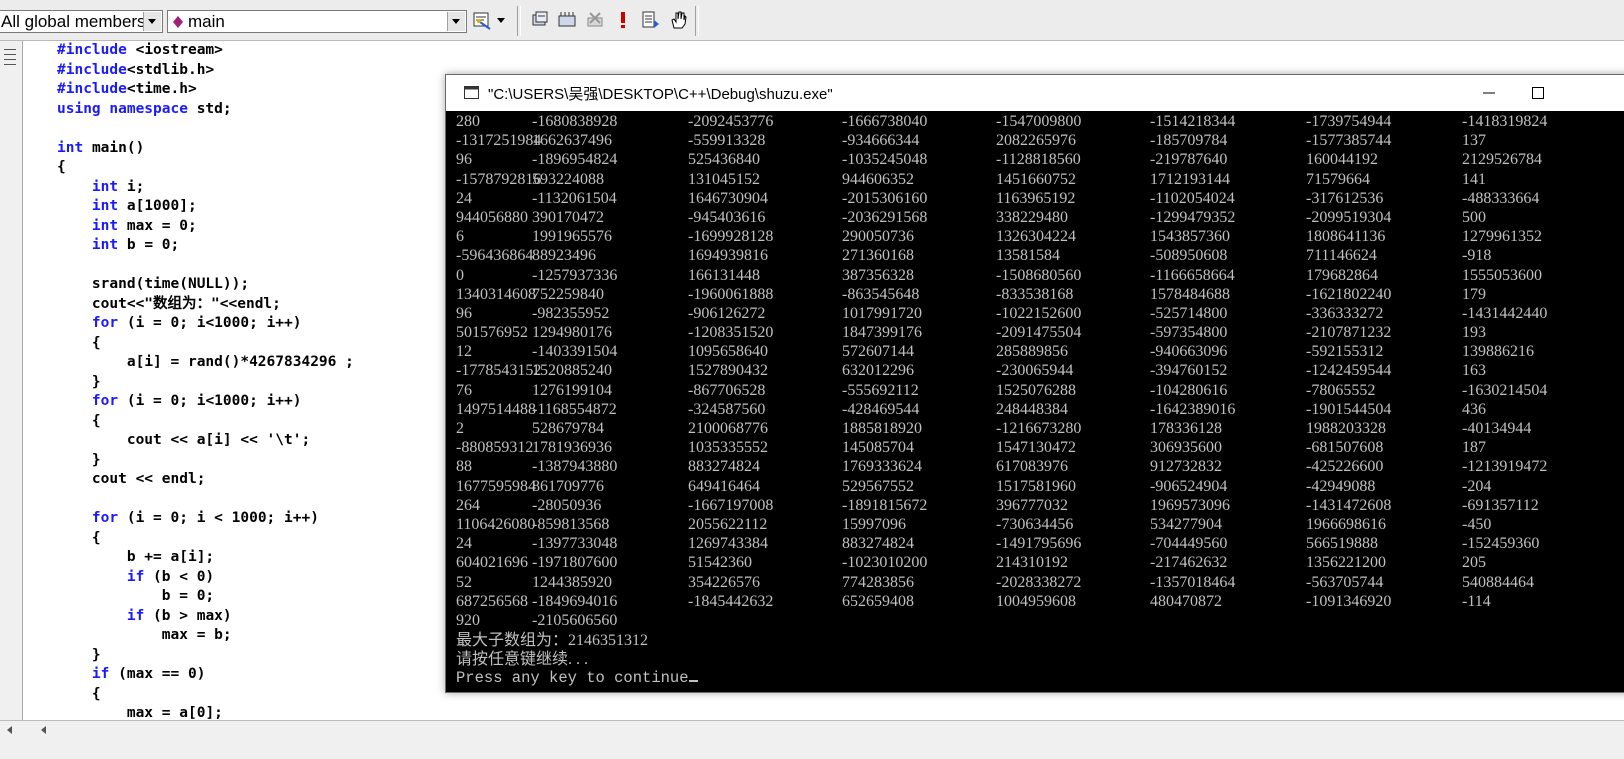 This screenshot has width=1624, height=759. I want to click on console-value: -559913328, so click(727, 141).